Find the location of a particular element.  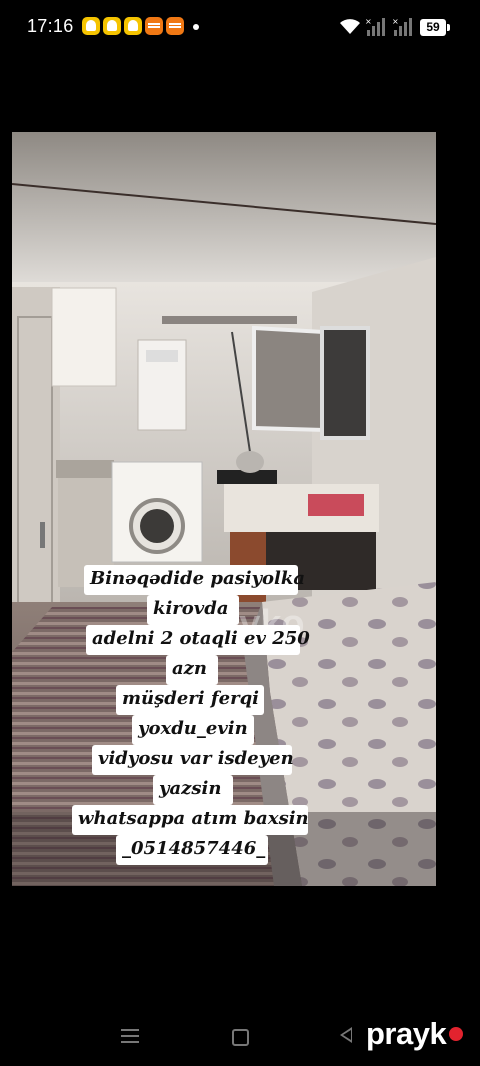

brand-dot-icon is located at coordinates (456, 1034).